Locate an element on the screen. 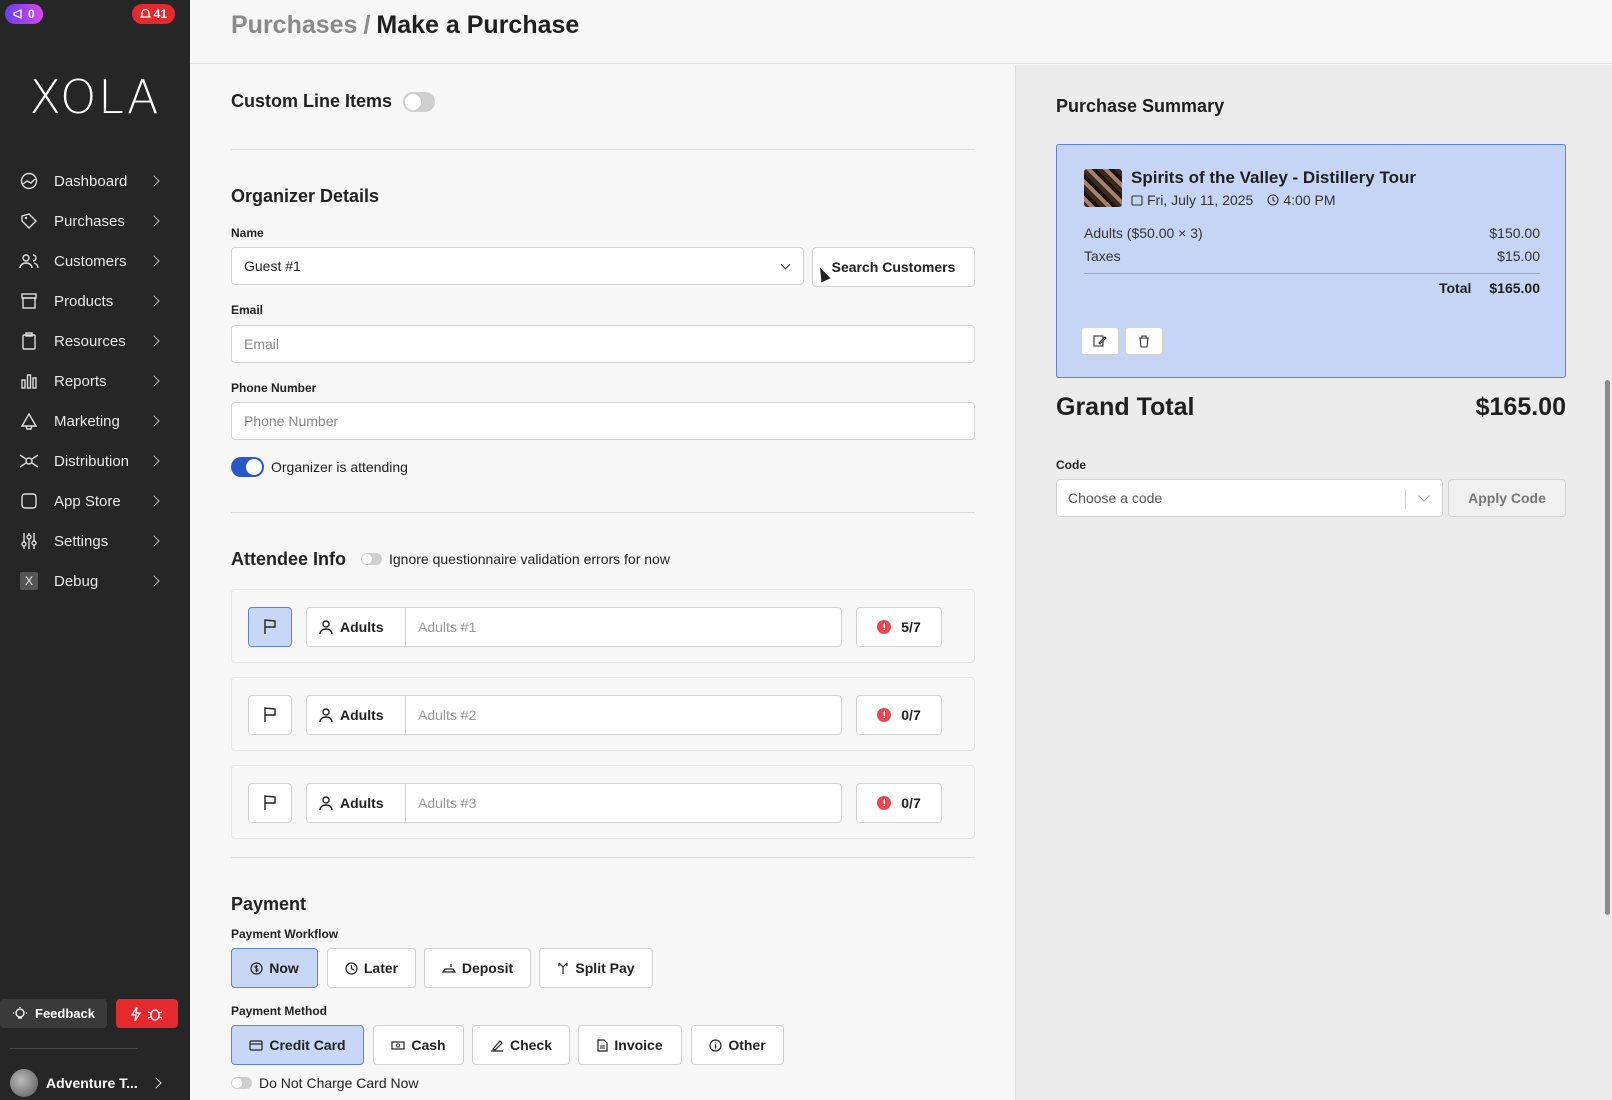 The width and height of the screenshot is (1612, 1100). method-cash-label: Cash is located at coordinates (428, 1045).